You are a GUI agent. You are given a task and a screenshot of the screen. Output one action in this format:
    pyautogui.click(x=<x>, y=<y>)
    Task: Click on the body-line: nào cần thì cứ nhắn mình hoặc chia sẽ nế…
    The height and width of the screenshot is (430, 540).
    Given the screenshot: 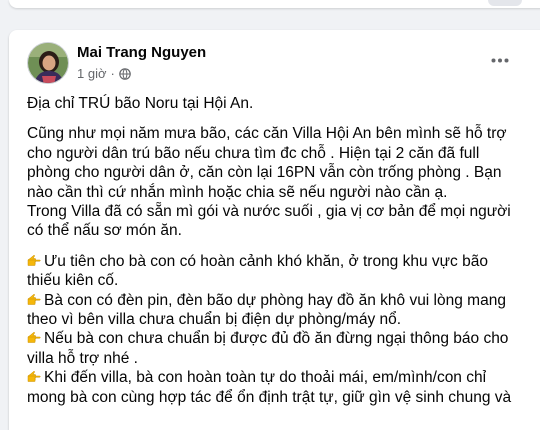 What is the action you would take?
    pyautogui.click(x=237, y=192)
    